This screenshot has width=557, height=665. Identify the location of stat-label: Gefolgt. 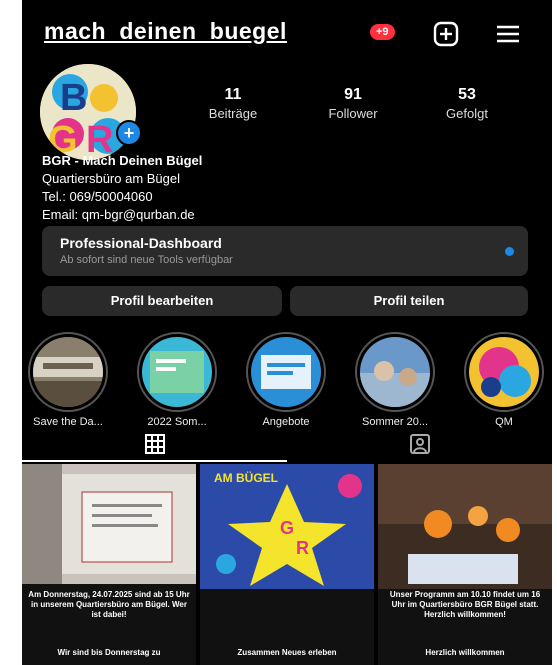
(467, 113).